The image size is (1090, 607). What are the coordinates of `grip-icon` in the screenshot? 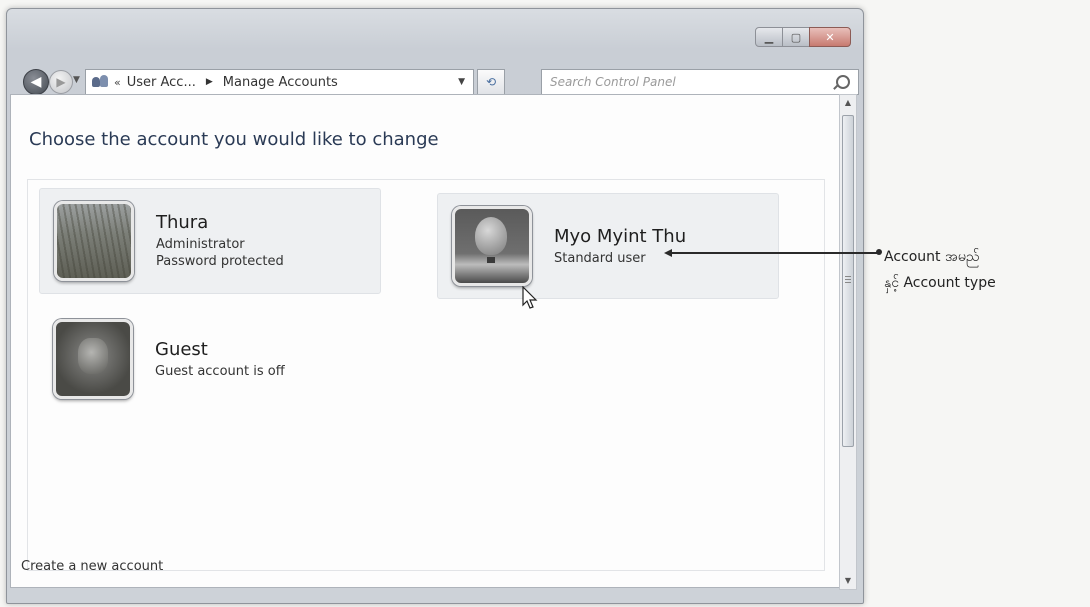 It's located at (848, 280).